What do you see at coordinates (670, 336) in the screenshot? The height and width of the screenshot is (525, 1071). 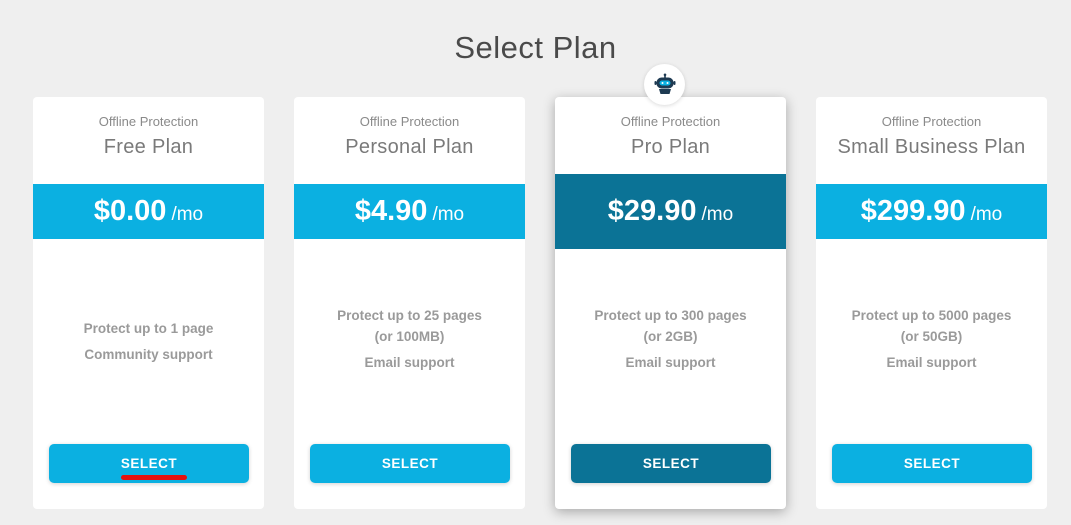 I see `feature-item: (or 2GB)` at bounding box center [670, 336].